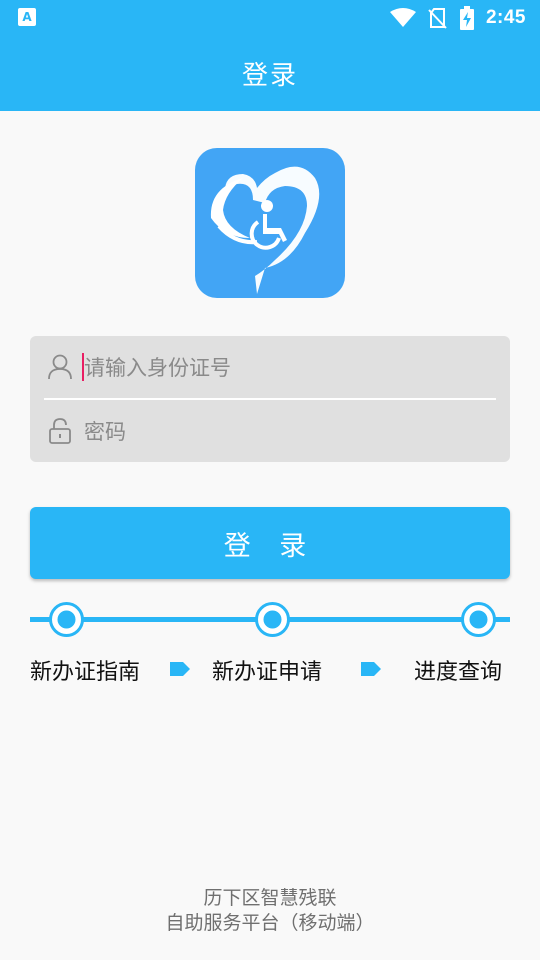 Image resolution: width=540 pixels, height=960 pixels. I want to click on user-icon, so click(60, 367).